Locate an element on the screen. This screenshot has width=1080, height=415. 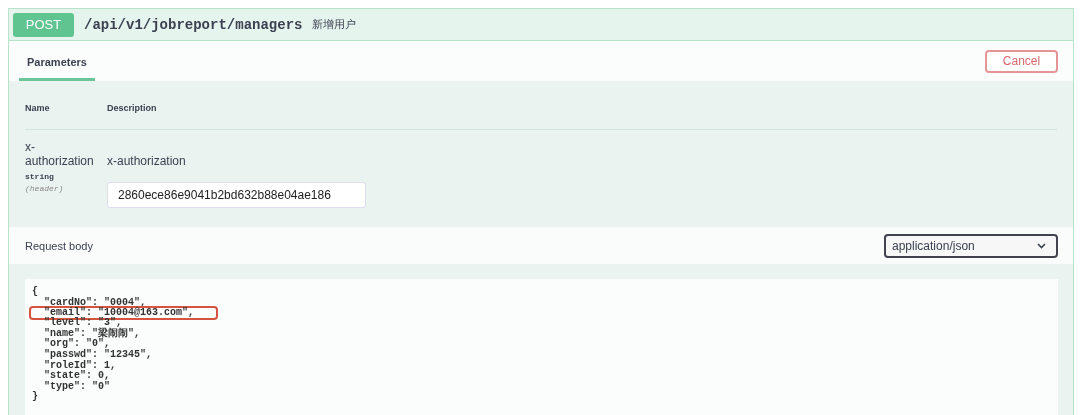
endpoint-path: /api/v1/jobreport/managers is located at coordinates (193, 24).